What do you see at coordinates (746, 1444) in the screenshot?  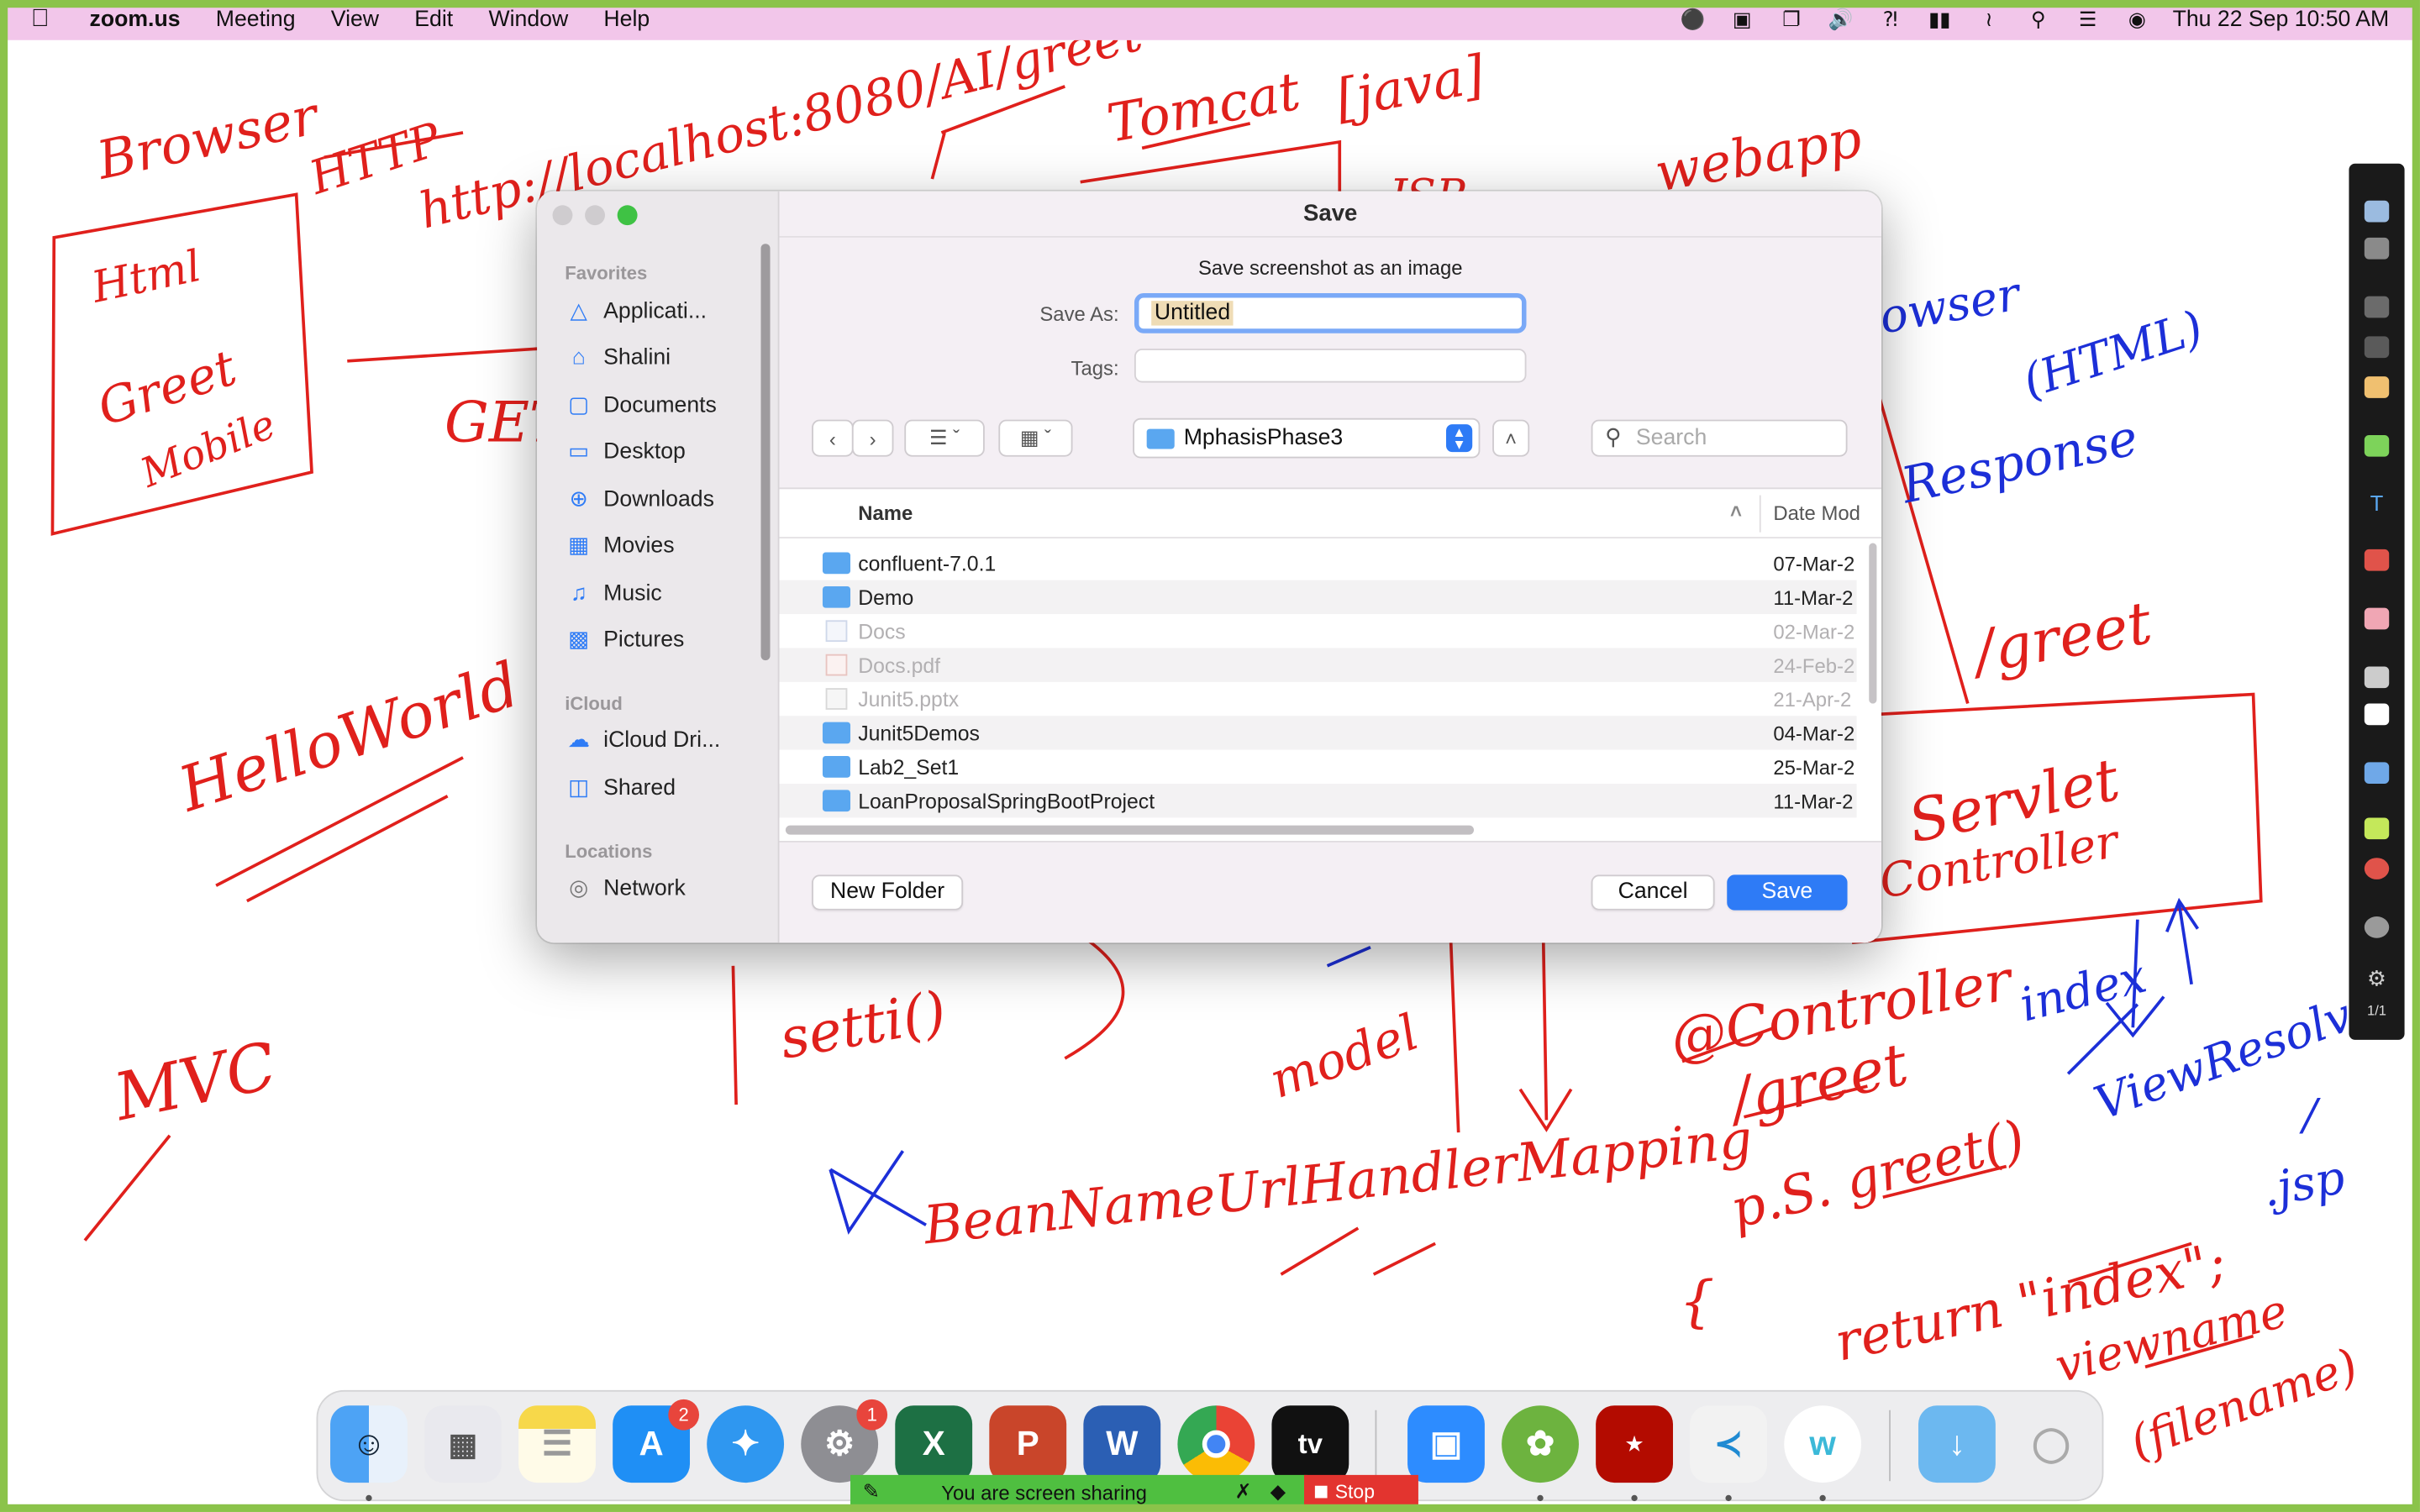 I see `safari-compass-icon: ✦` at bounding box center [746, 1444].